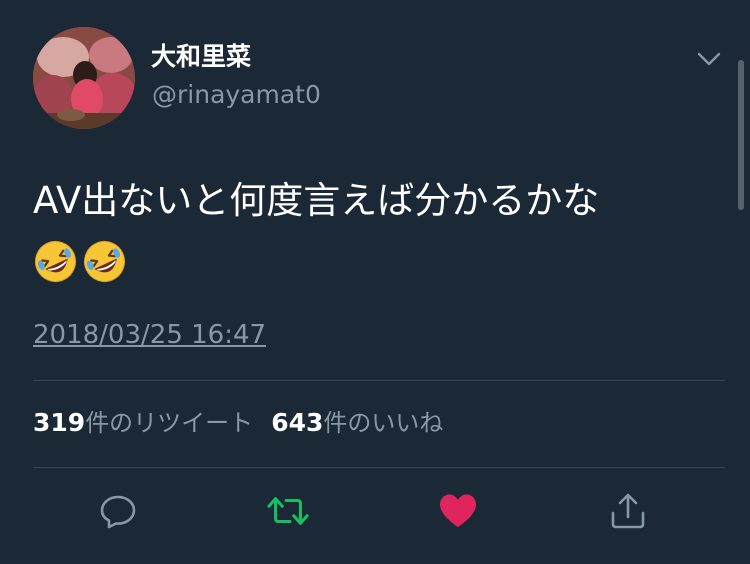 This screenshot has width=750, height=564. What do you see at coordinates (59, 422) in the screenshot?
I see `retweet-count: 319` at bounding box center [59, 422].